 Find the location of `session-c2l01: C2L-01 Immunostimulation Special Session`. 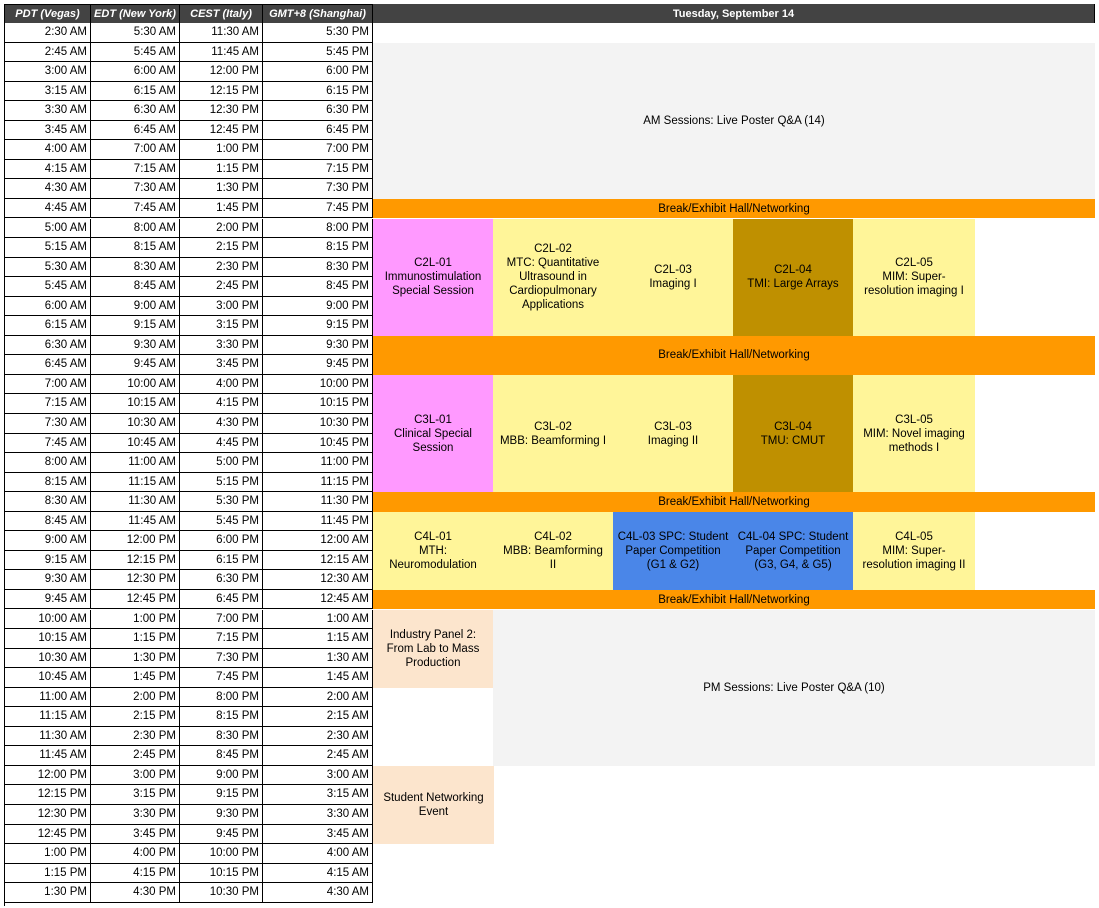

session-c2l01: C2L-01 Immunostimulation Special Session is located at coordinates (433, 277).